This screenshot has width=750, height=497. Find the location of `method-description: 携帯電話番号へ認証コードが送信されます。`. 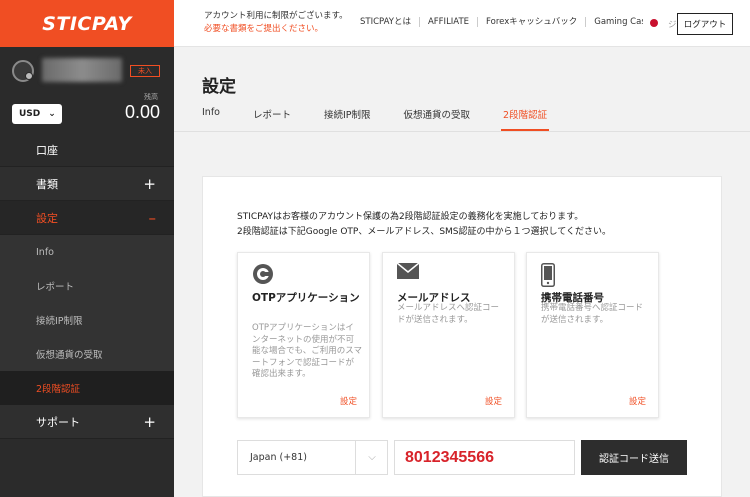

method-description: 携帯電話番号へ認証コードが送信されます。 is located at coordinates (592, 314).